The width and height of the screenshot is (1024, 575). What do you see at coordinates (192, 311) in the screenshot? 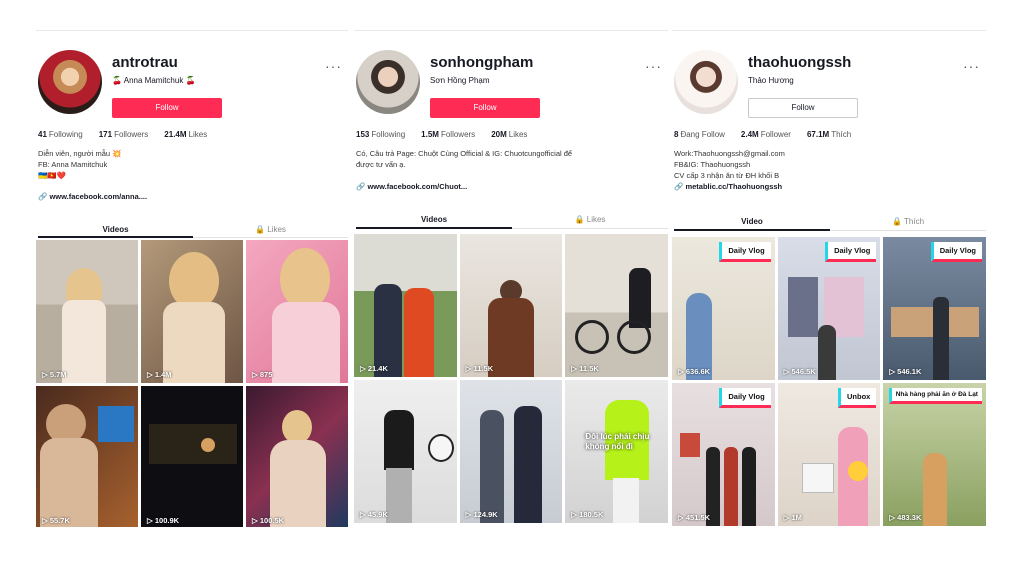
I see `video-thumbnail: ▷ 1.4M` at bounding box center [192, 311].